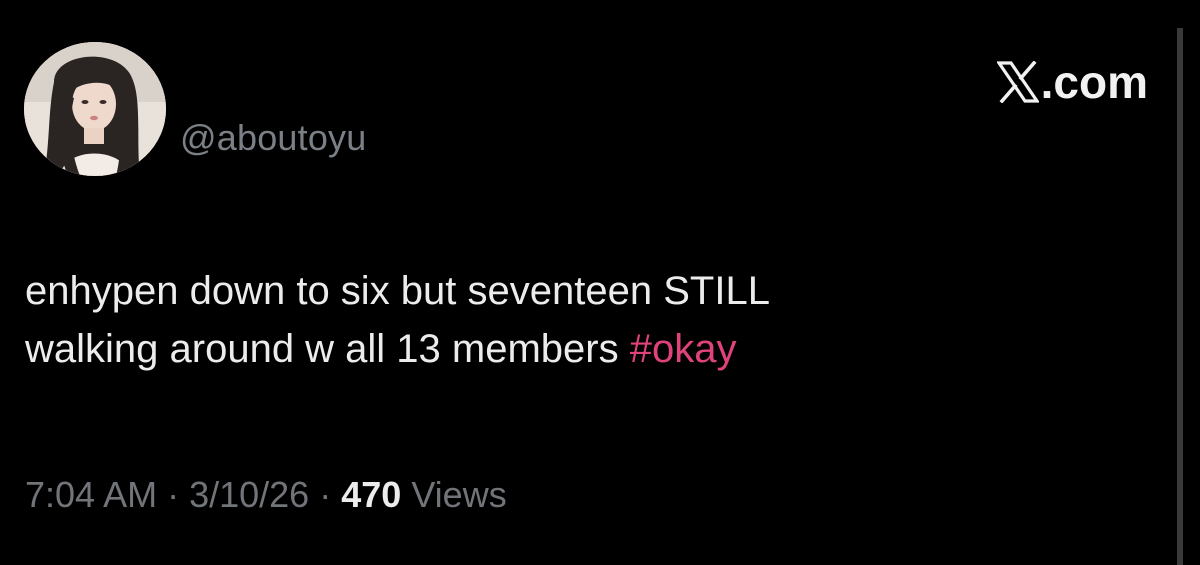 This screenshot has width=1200, height=565. What do you see at coordinates (1180, 296) in the screenshot?
I see `scrollbar` at bounding box center [1180, 296].